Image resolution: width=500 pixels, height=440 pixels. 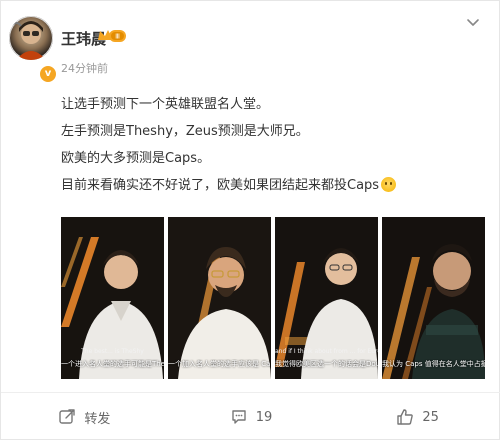 What do you see at coordinates (264, 417) in the screenshot?
I see `comment-count: 19` at bounding box center [264, 417].